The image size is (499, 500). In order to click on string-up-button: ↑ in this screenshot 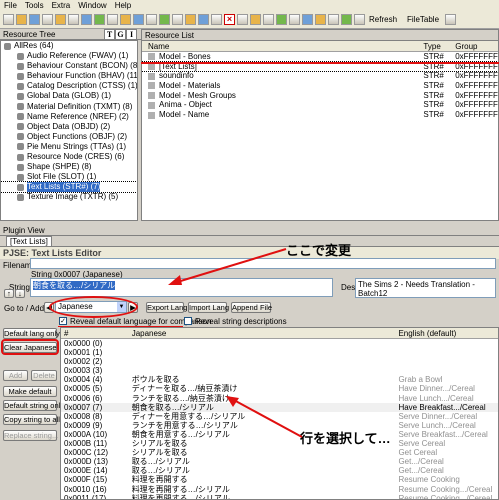, I will do `click(9, 293)`.